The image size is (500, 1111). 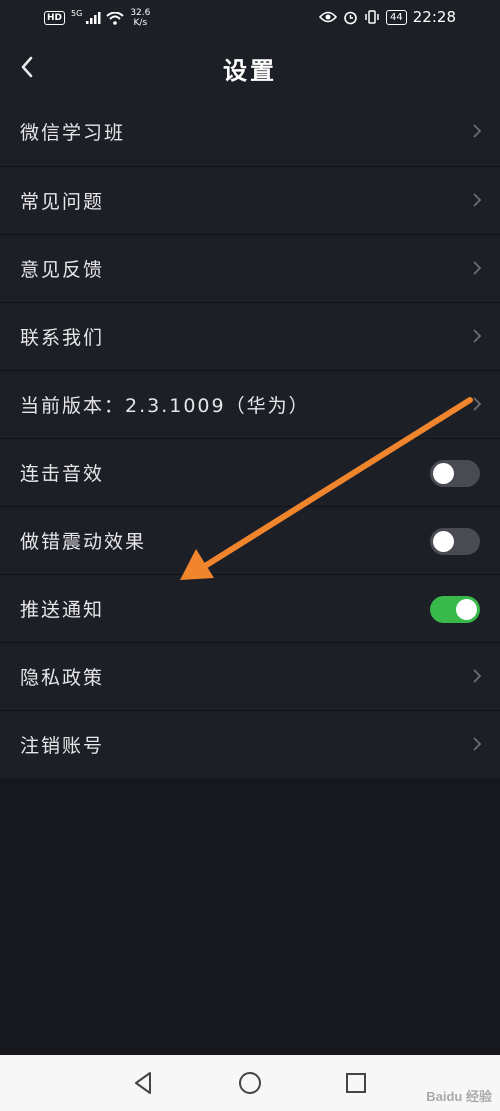 I want to click on status-left: HD 5G 32.6 K/s, so click(x=97, y=18).